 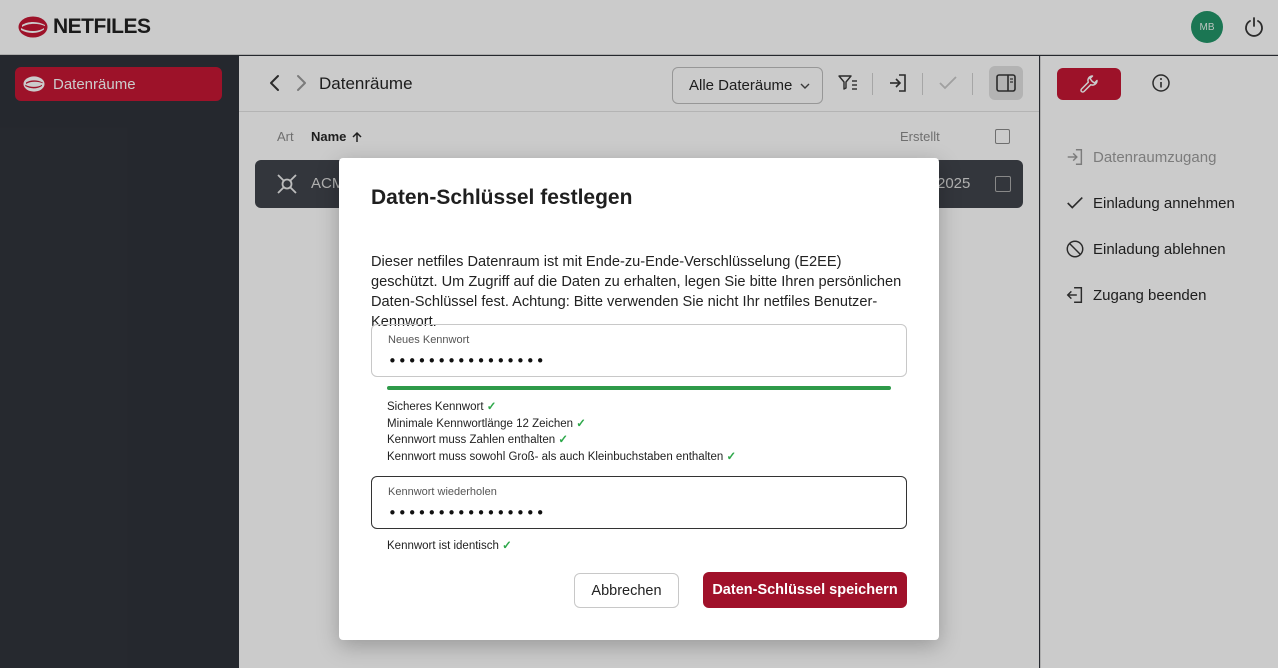 I want to click on dialog-title: Daten-Schlüssel festlegen, so click(x=502, y=197).